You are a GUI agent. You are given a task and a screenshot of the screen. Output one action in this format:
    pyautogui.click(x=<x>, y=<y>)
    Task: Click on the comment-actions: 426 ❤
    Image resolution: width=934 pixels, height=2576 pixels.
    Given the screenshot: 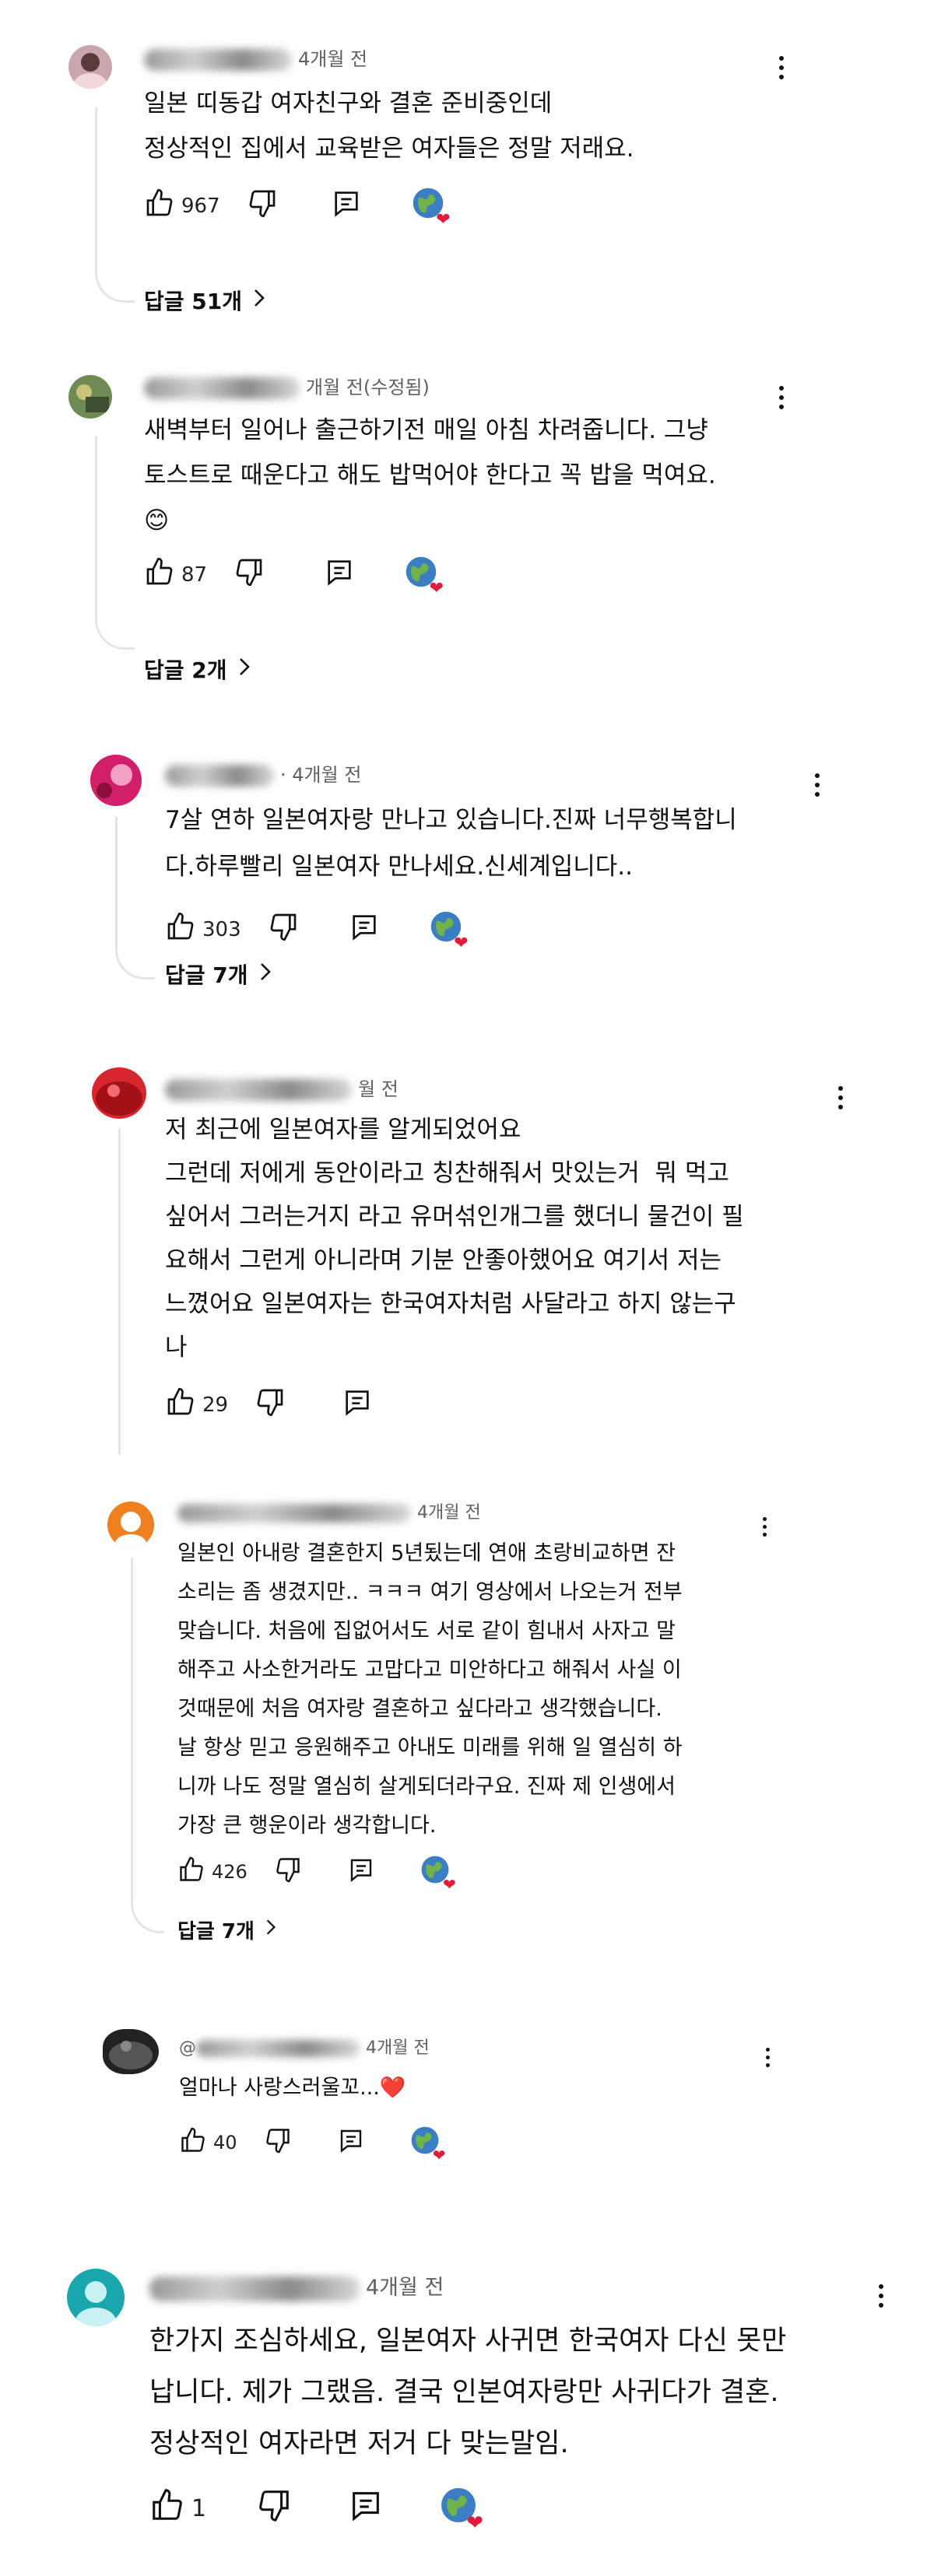 What is the action you would take?
    pyautogui.click(x=316, y=1874)
    